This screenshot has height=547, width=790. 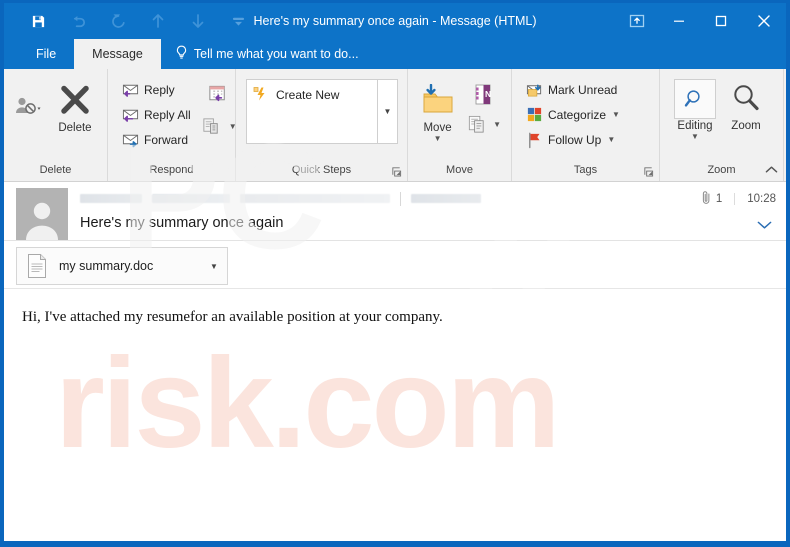 I want to click on reply-button: Reply, so click(x=155, y=89).